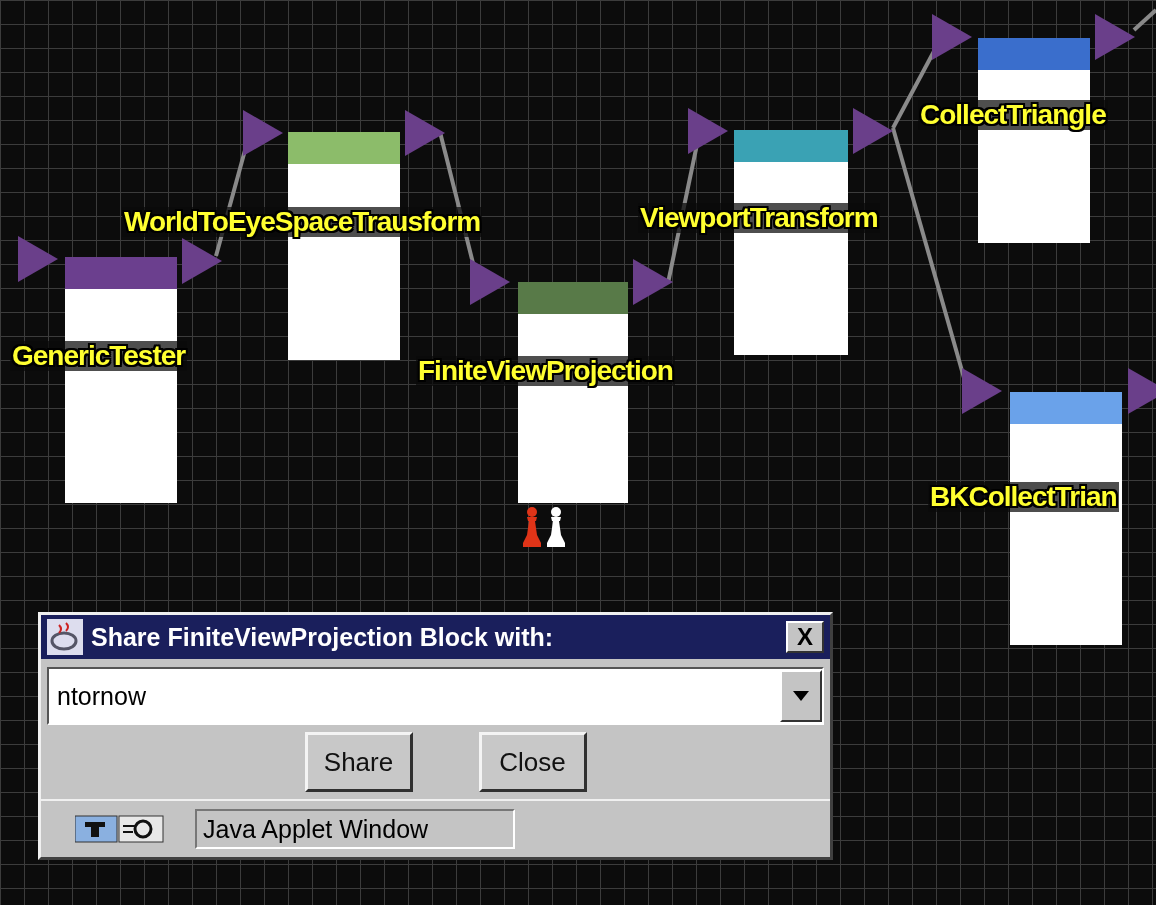 Image resolution: width=1156 pixels, height=905 pixels. Describe the element at coordinates (120, 829) in the screenshot. I see `applet-status-icon` at that location.